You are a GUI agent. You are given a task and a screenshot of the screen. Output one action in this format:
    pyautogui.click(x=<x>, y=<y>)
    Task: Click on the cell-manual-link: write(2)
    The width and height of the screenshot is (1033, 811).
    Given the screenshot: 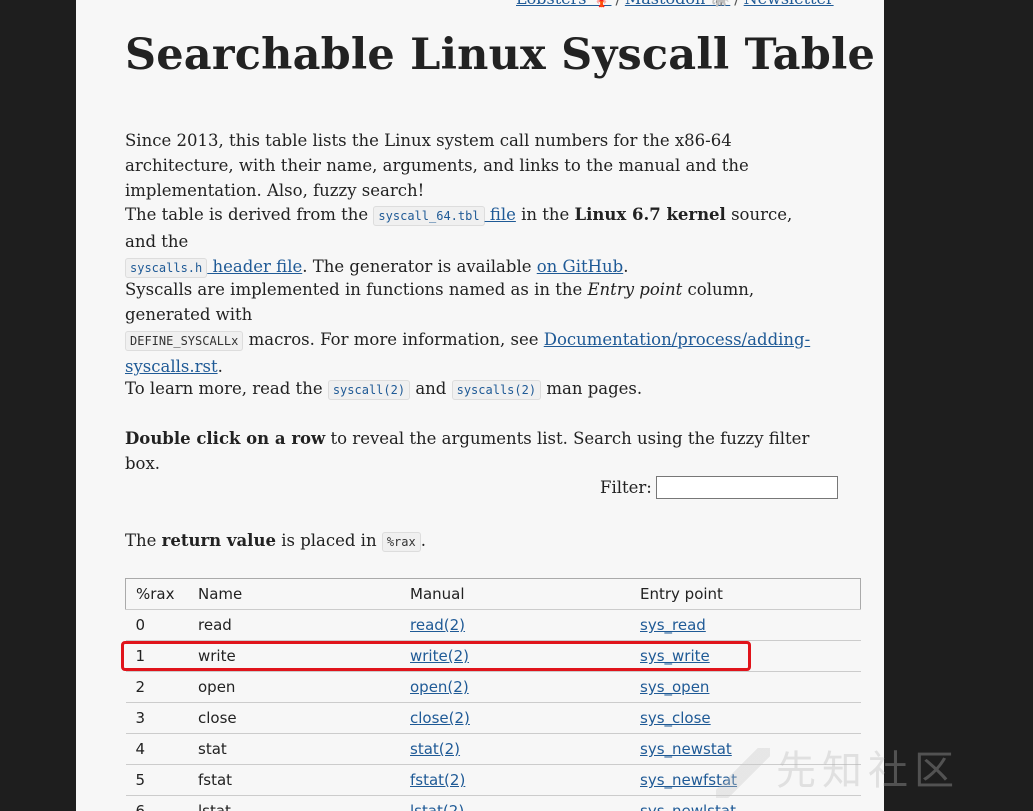 What is the action you would take?
    pyautogui.click(x=439, y=656)
    